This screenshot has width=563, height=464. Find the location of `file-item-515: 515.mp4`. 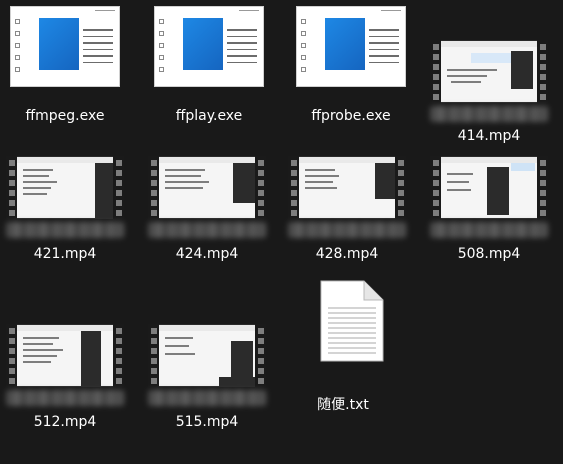

file-item-515: 515.mp4 is located at coordinates (207, 394).